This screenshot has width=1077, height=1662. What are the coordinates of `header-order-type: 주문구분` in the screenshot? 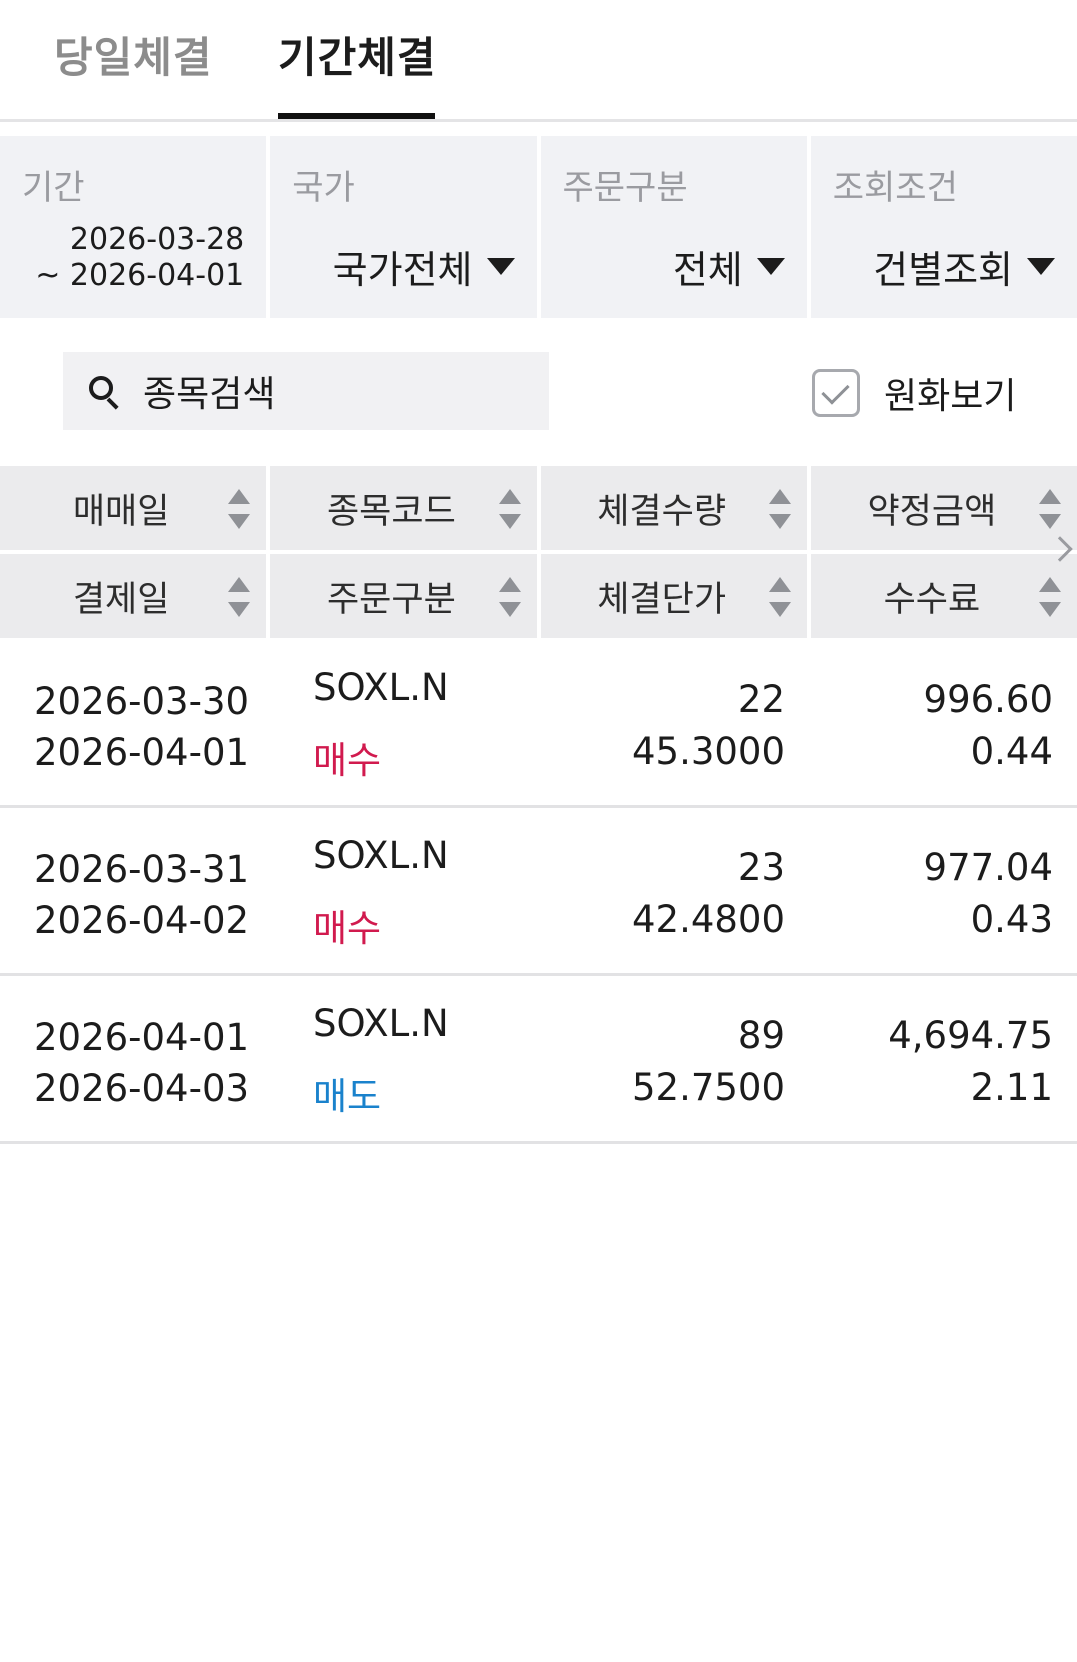 It's located at (403, 596).